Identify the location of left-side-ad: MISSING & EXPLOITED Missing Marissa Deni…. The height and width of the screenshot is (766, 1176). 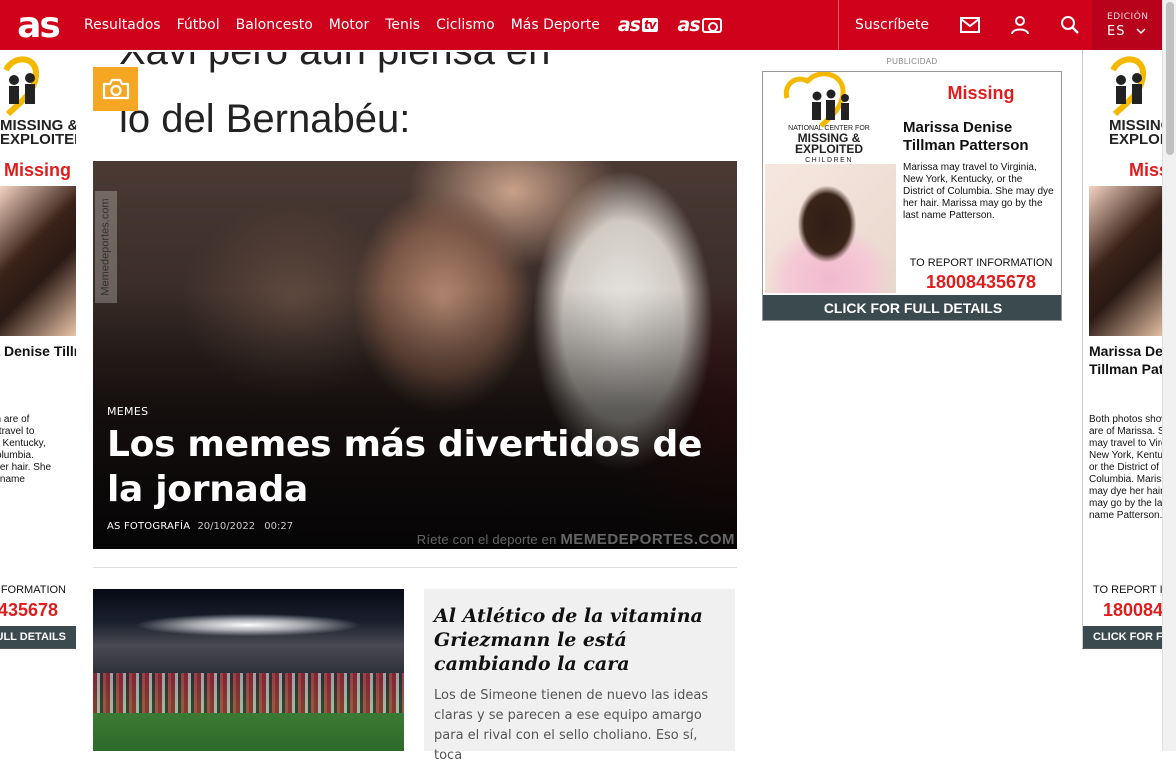
(38, 349).